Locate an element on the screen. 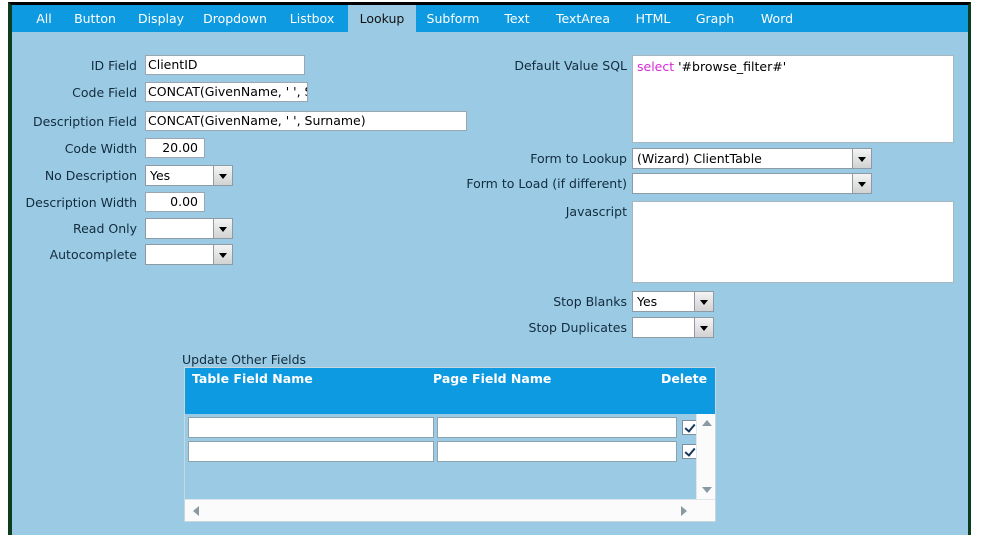  select-form-to-lookup: (Wizard) ClientTable is located at coordinates (752, 158).